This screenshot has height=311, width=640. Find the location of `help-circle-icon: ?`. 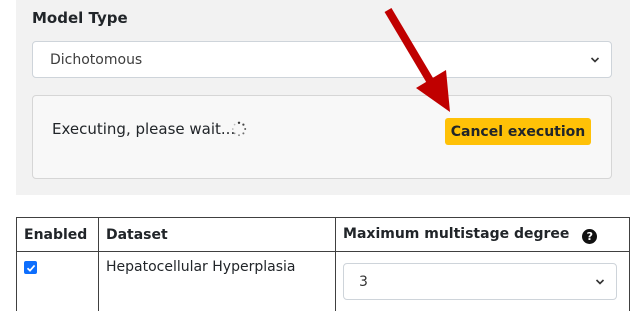

help-circle-icon: ? is located at coordinates (590, 236).